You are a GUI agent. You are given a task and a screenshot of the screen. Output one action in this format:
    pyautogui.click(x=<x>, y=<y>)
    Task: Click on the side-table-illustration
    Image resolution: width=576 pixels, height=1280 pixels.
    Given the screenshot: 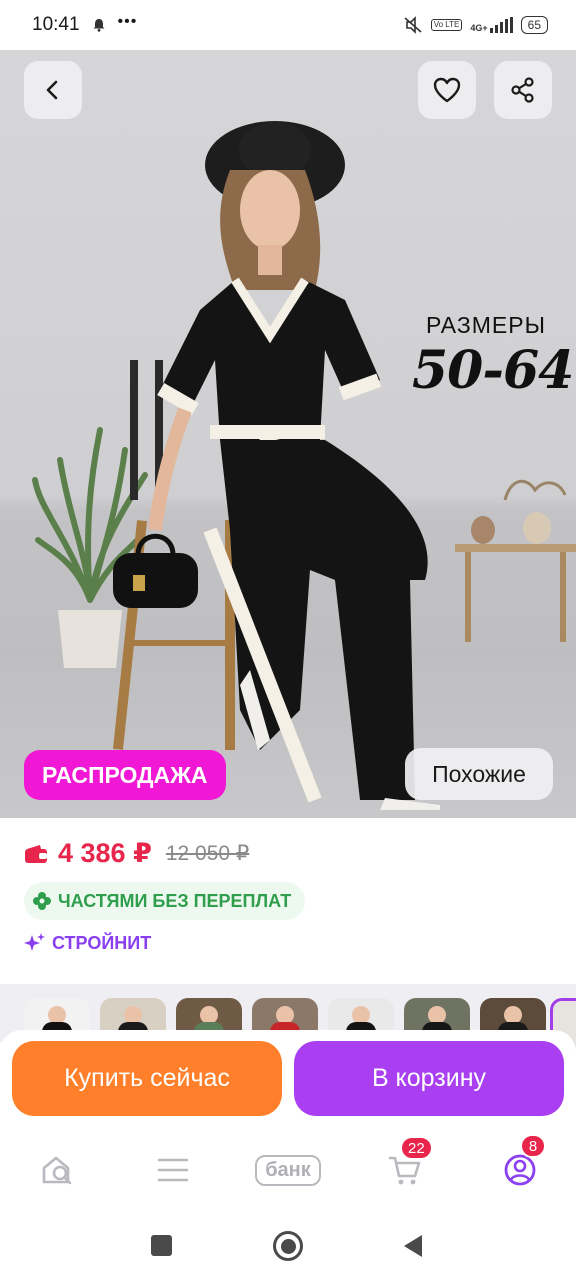 What is the action you would take?
    pyautogui.click(x=515, y=560)
    